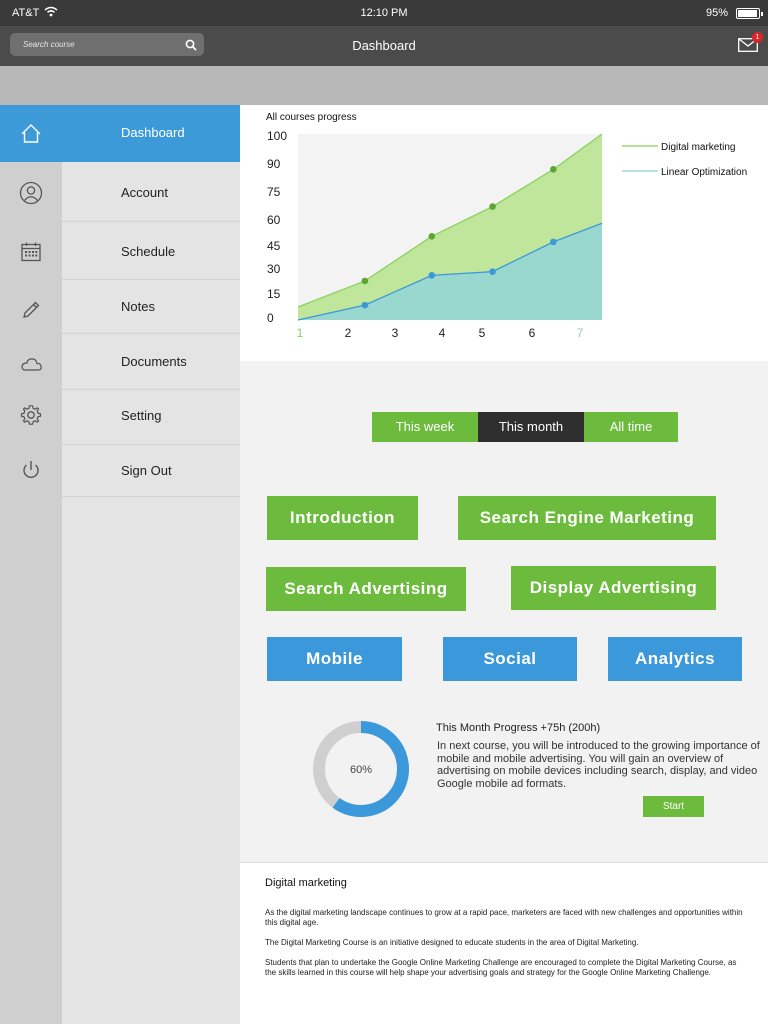 The image size is (768, 1024). I want to click on course-search-ads-button: Search Advertising, so click(366, 589).